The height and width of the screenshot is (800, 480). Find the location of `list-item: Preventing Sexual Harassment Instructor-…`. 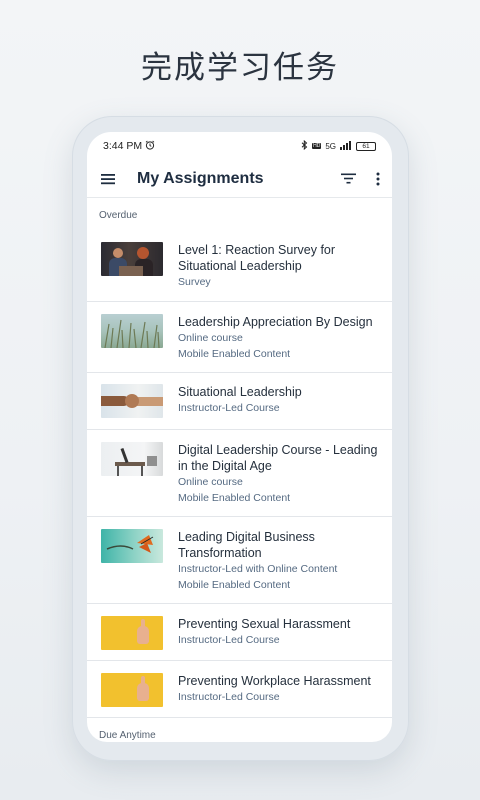

list-item: Preventing Sexual Harassment Instructor-… is located at coordinates (239, 632).